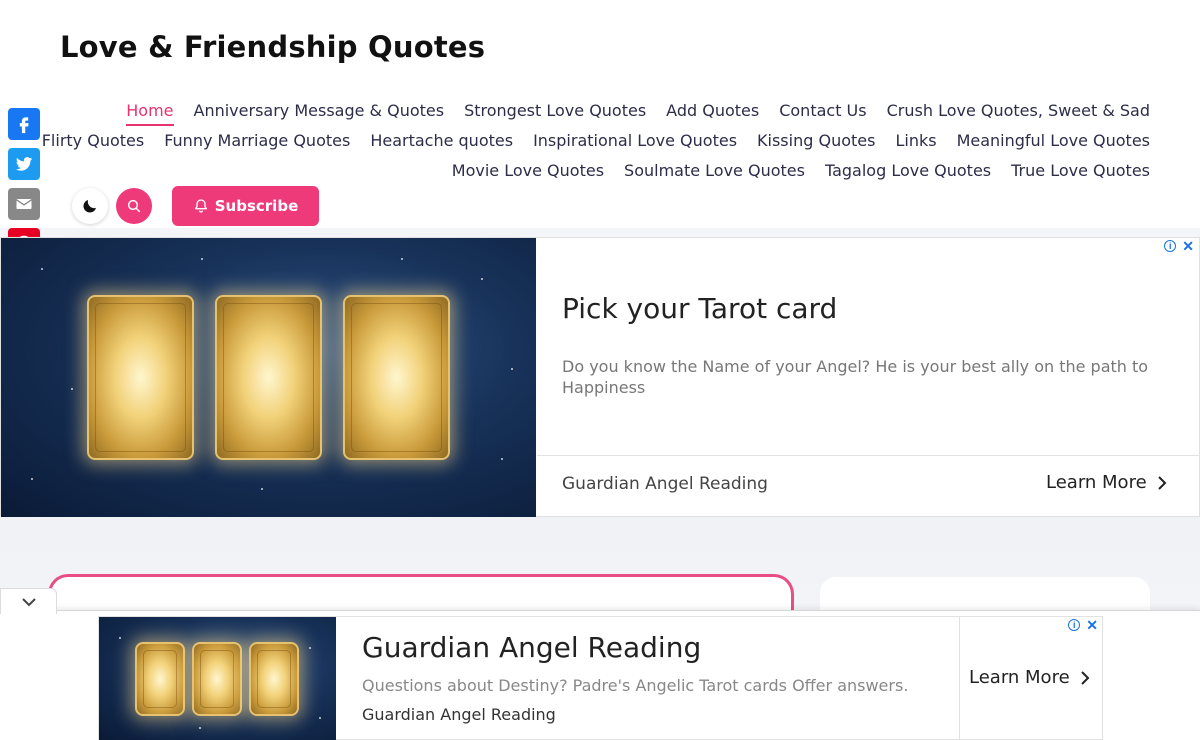  I want to click on nav-item-flirty: Flirty Quotes, so click(93, 141).